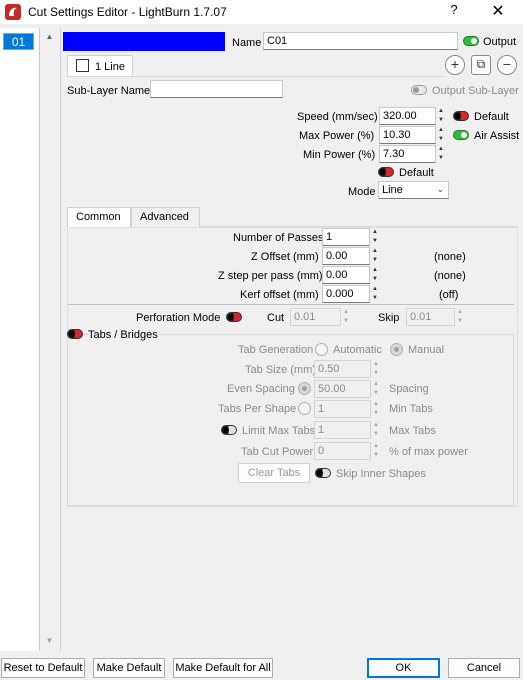 Image resolution: width=523 pixels, height=680 pixels. I want to click on z-step-label: Z step per pass (mm), so click(270, 276).